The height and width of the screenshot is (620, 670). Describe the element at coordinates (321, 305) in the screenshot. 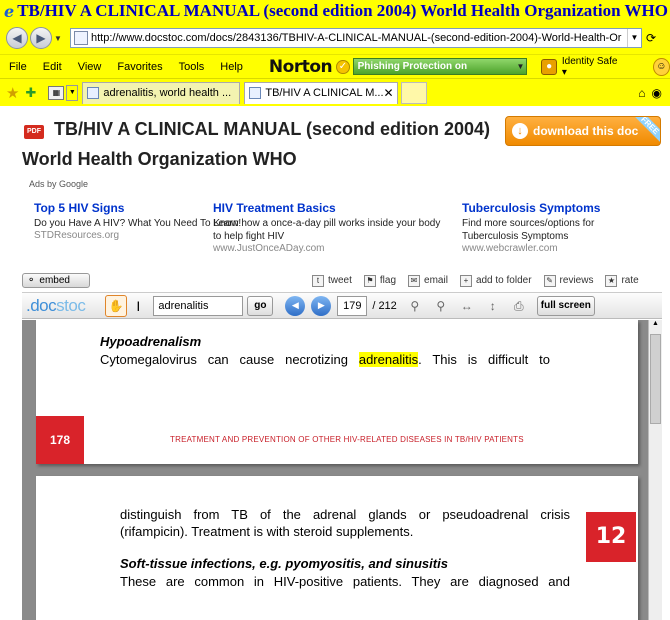

I see `next-page-icon: ▶` at that location.